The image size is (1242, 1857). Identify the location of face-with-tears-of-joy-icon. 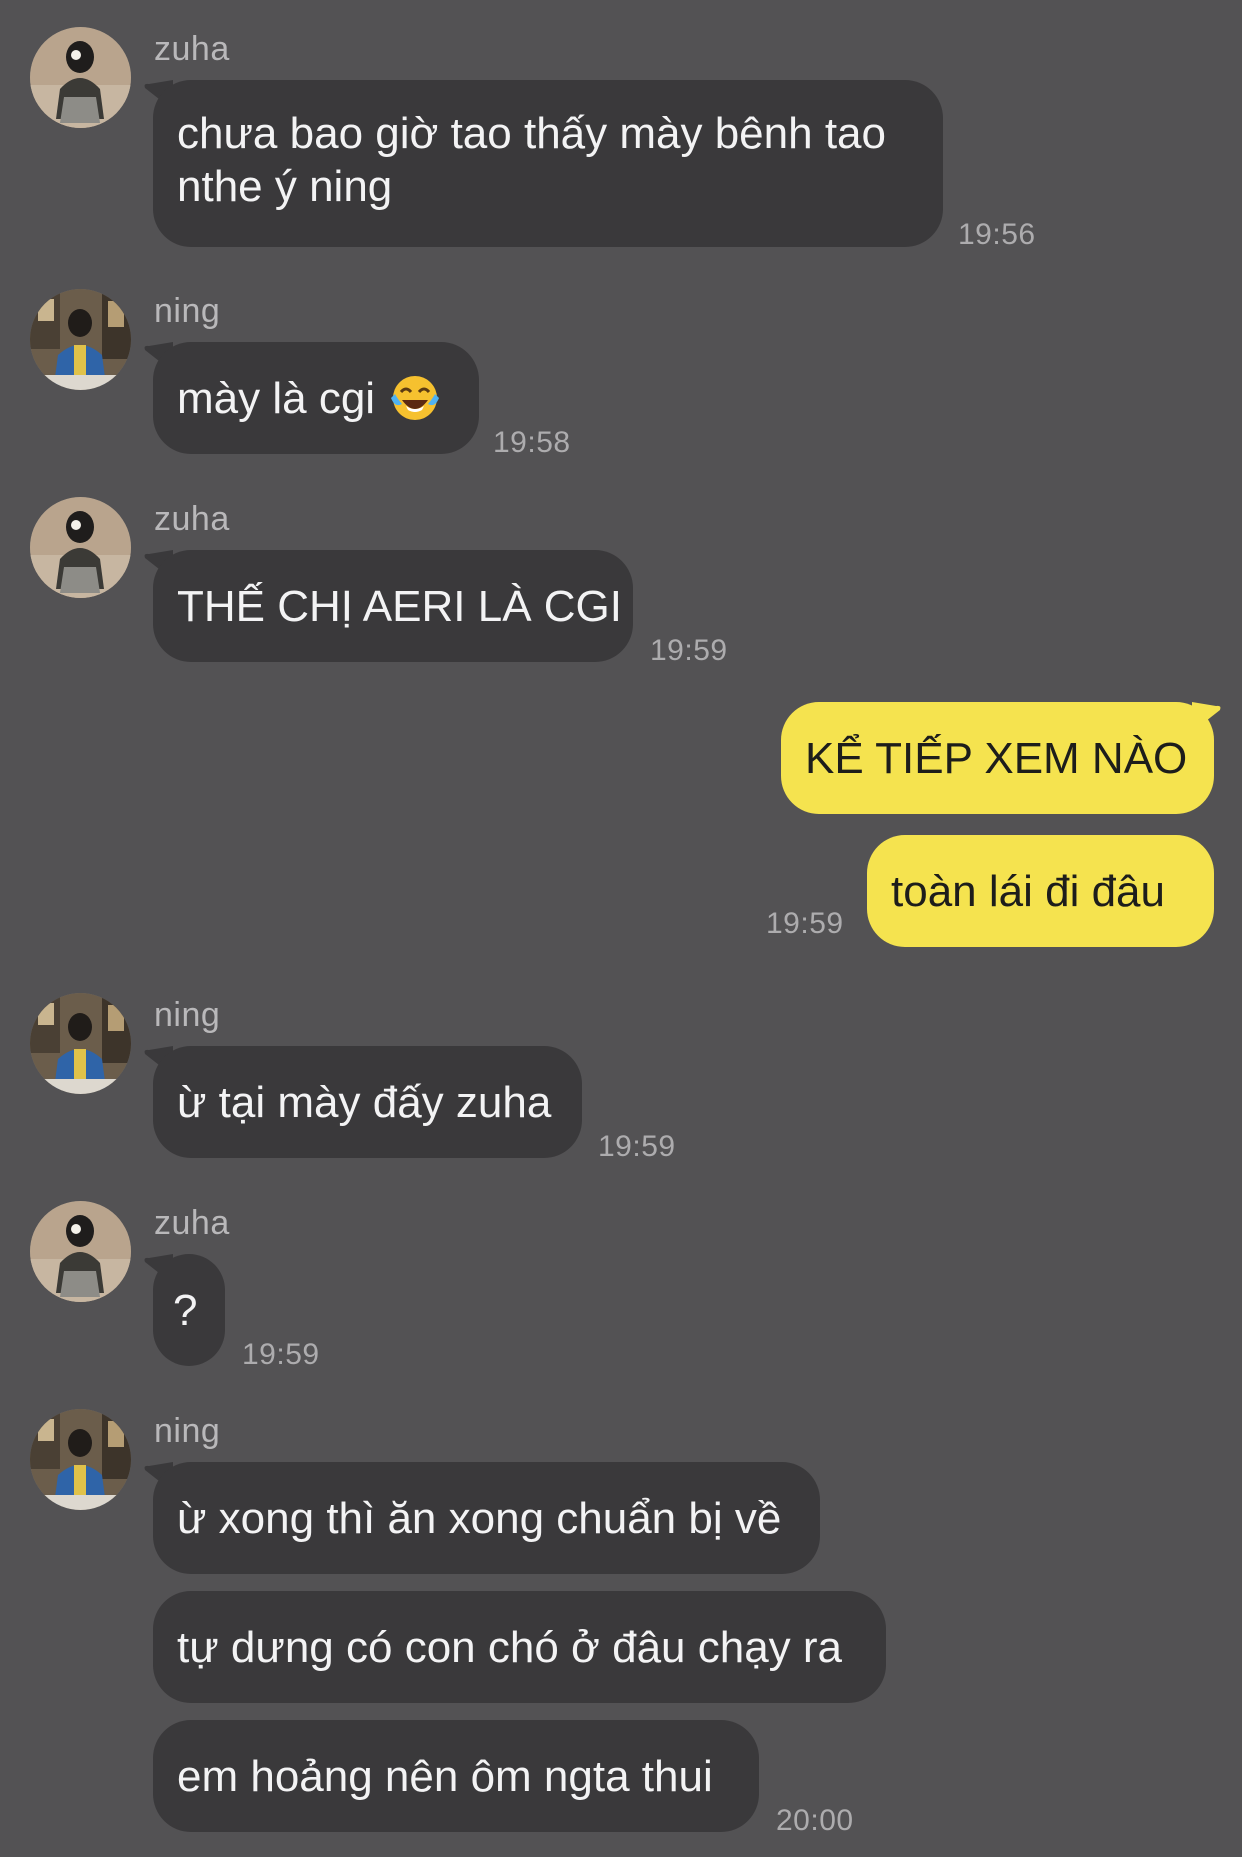
(415, 398).